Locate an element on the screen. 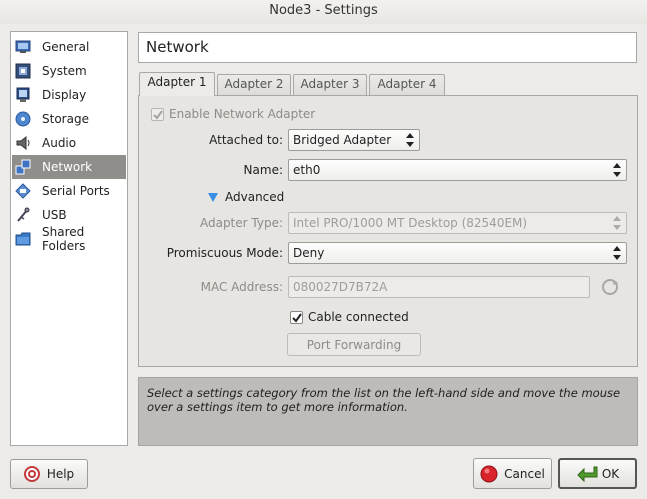  name-value: eth0 is located at coordinates (307, 170).